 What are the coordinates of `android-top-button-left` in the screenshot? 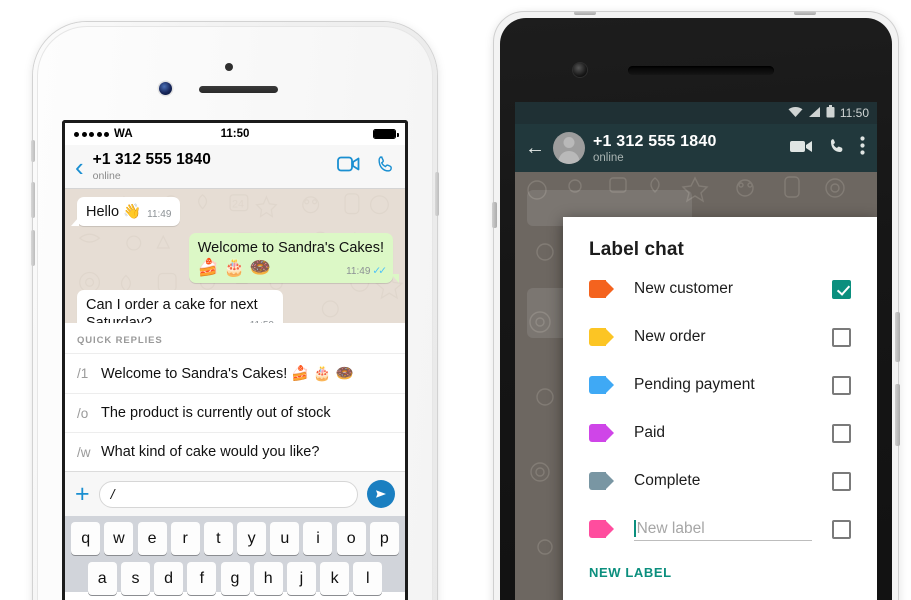 It's located at (585, 13).